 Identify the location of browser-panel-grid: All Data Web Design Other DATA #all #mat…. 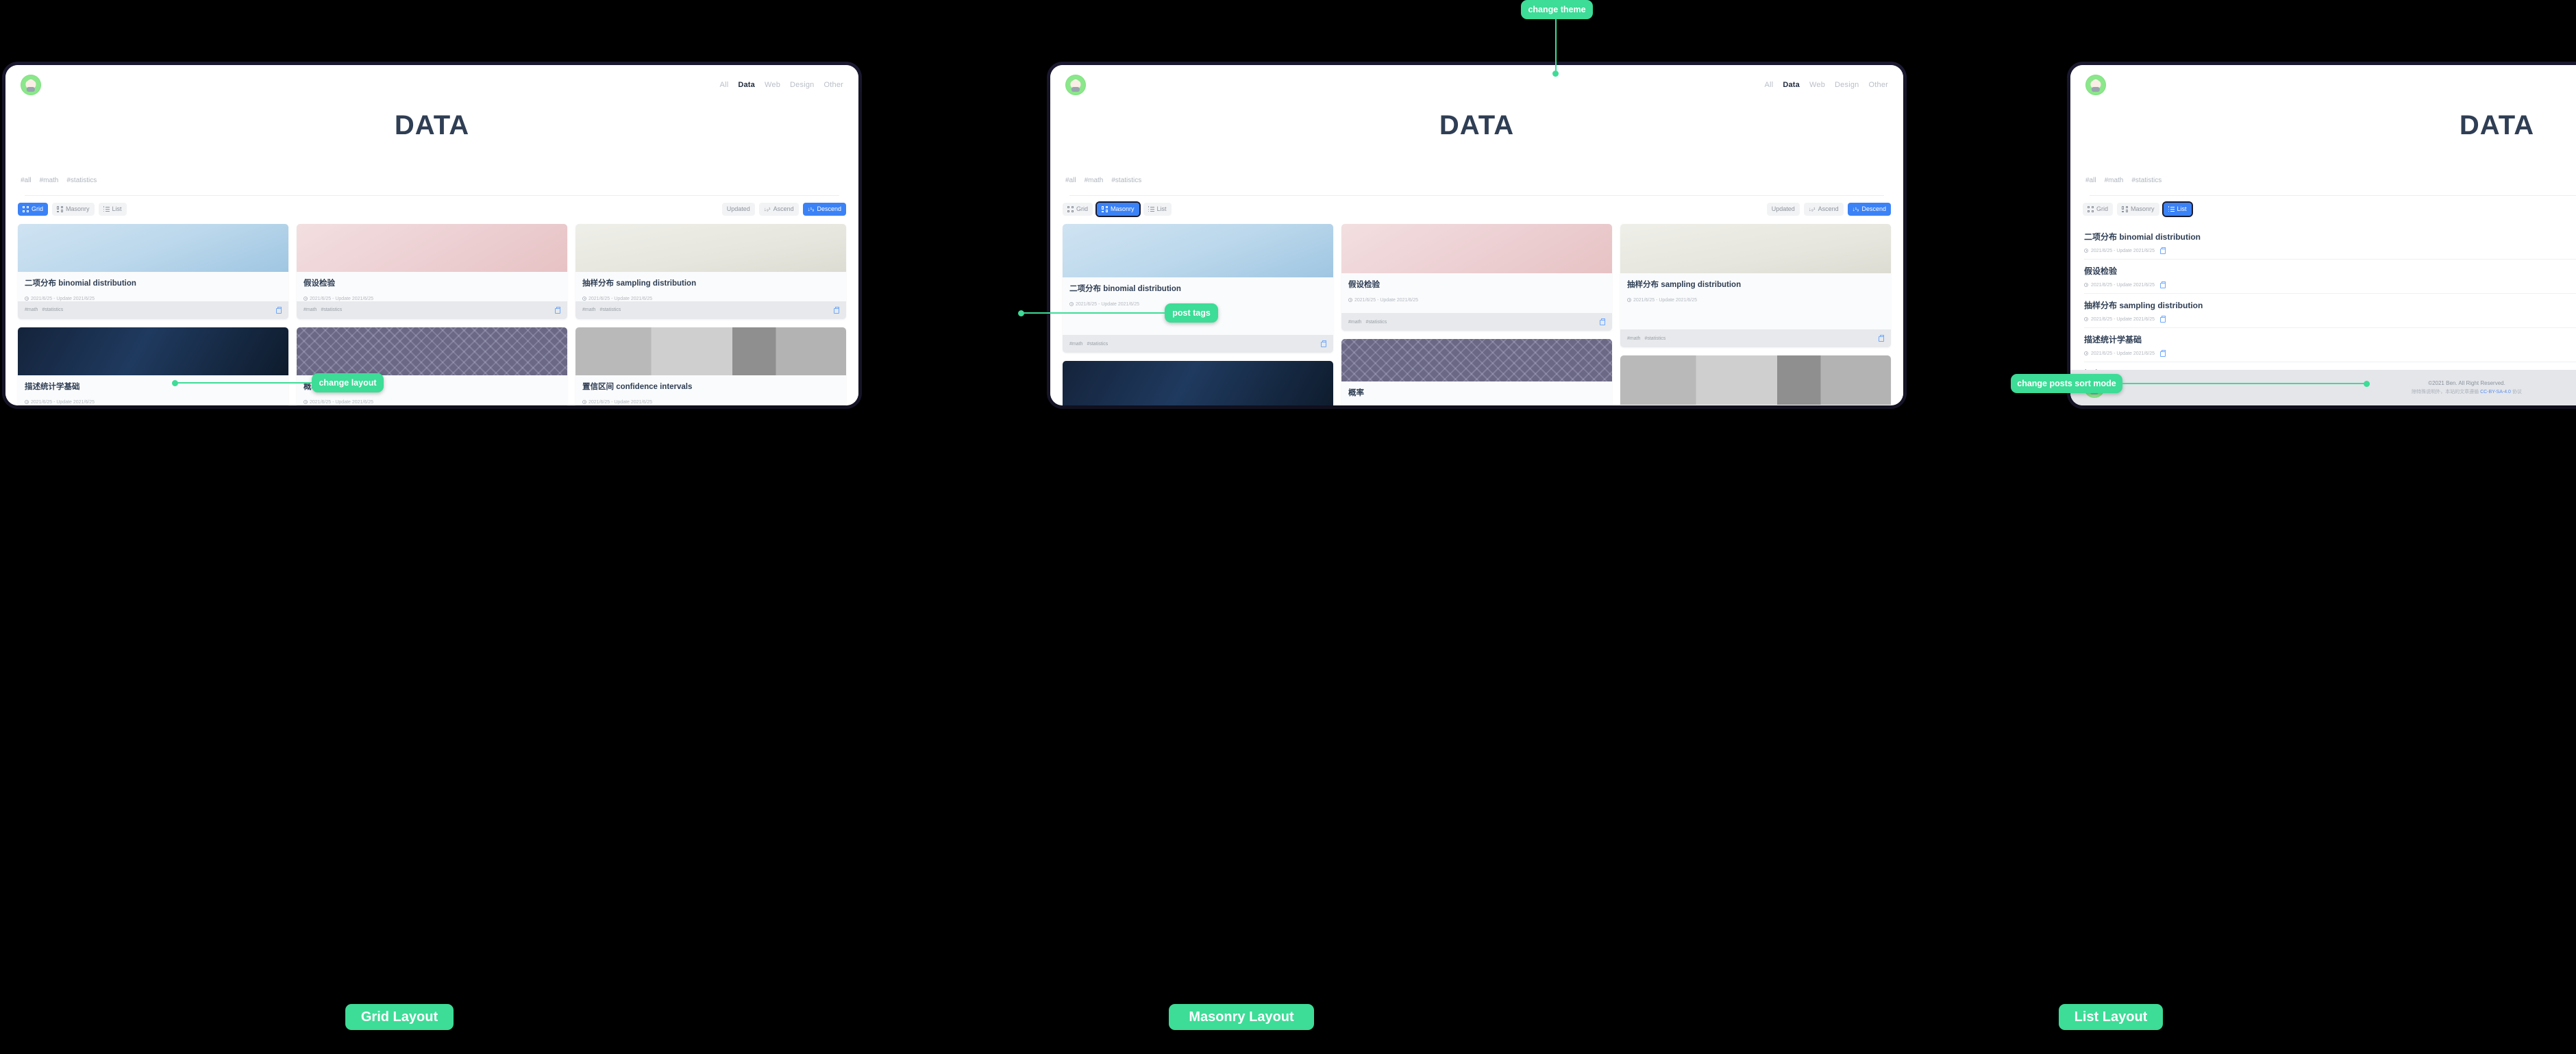
(431, 235).